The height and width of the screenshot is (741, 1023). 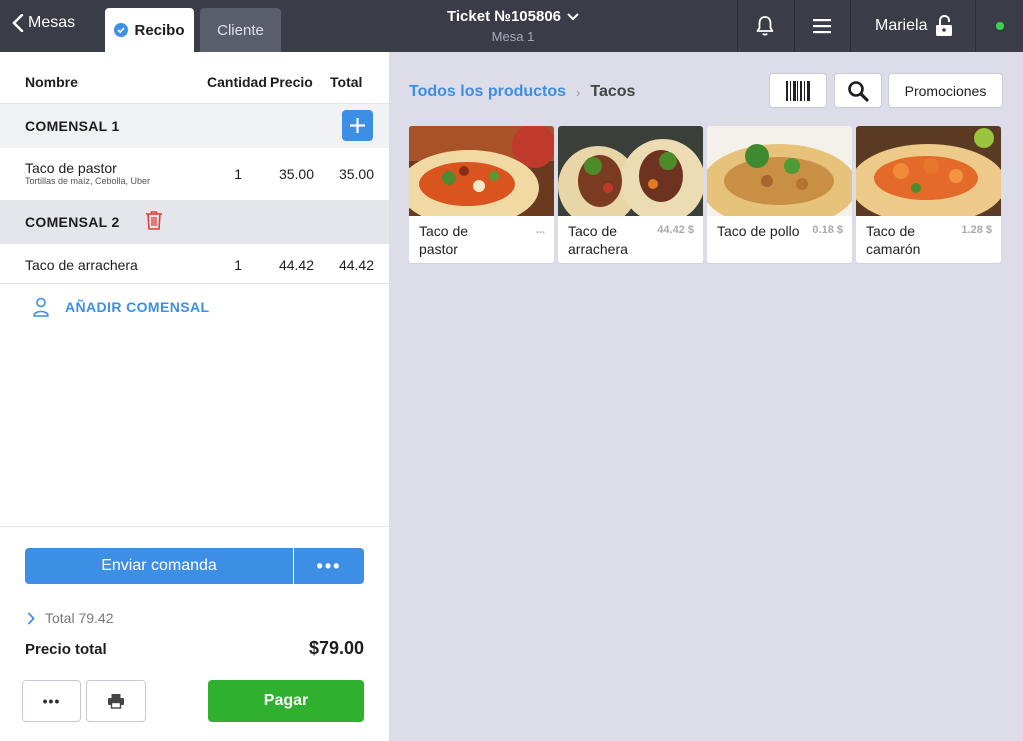 I want to click on item-name: Taco de arrachera, so click(x=81, y=265).